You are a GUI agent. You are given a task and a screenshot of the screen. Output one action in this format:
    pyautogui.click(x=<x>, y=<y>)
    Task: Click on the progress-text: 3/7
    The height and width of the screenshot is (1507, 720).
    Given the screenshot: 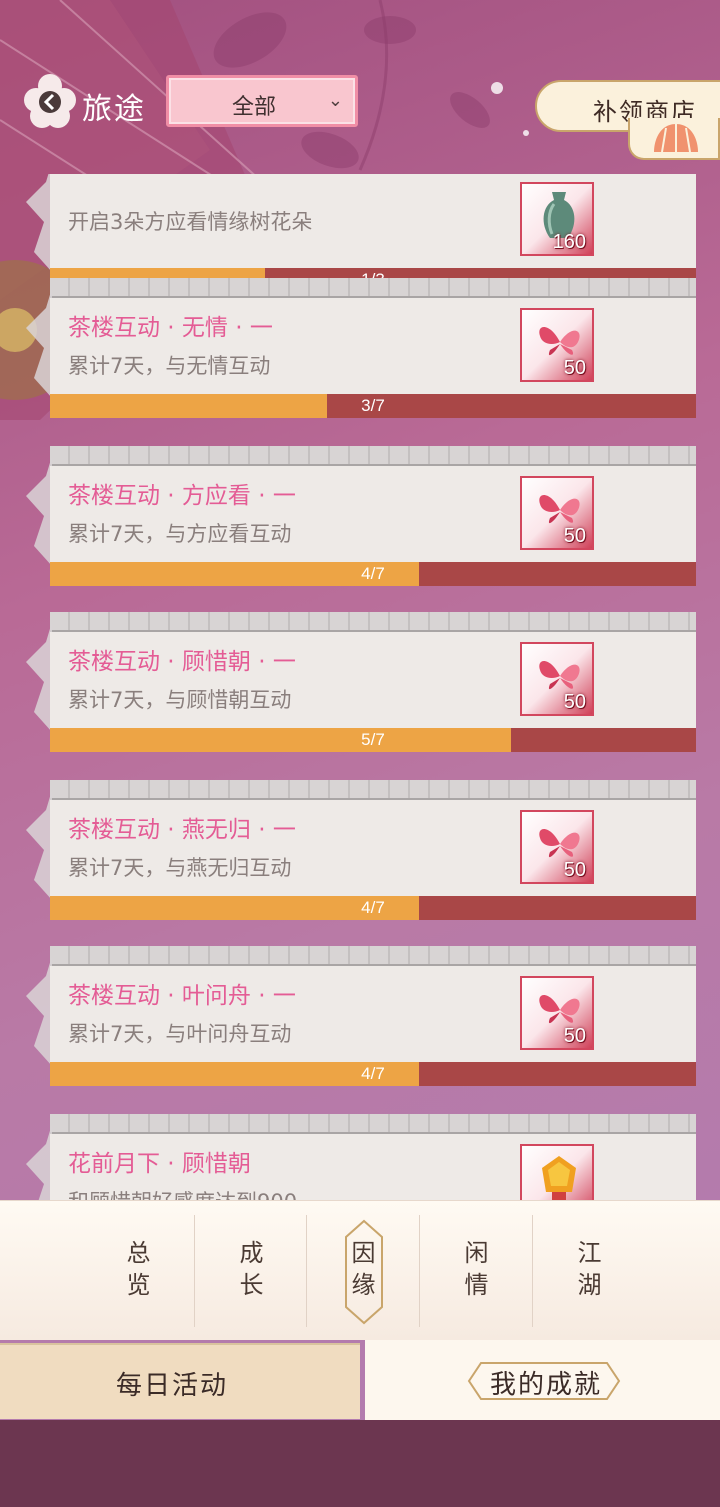 What is the action you would take?
    pyautogui.click(x=373, y=405)
    